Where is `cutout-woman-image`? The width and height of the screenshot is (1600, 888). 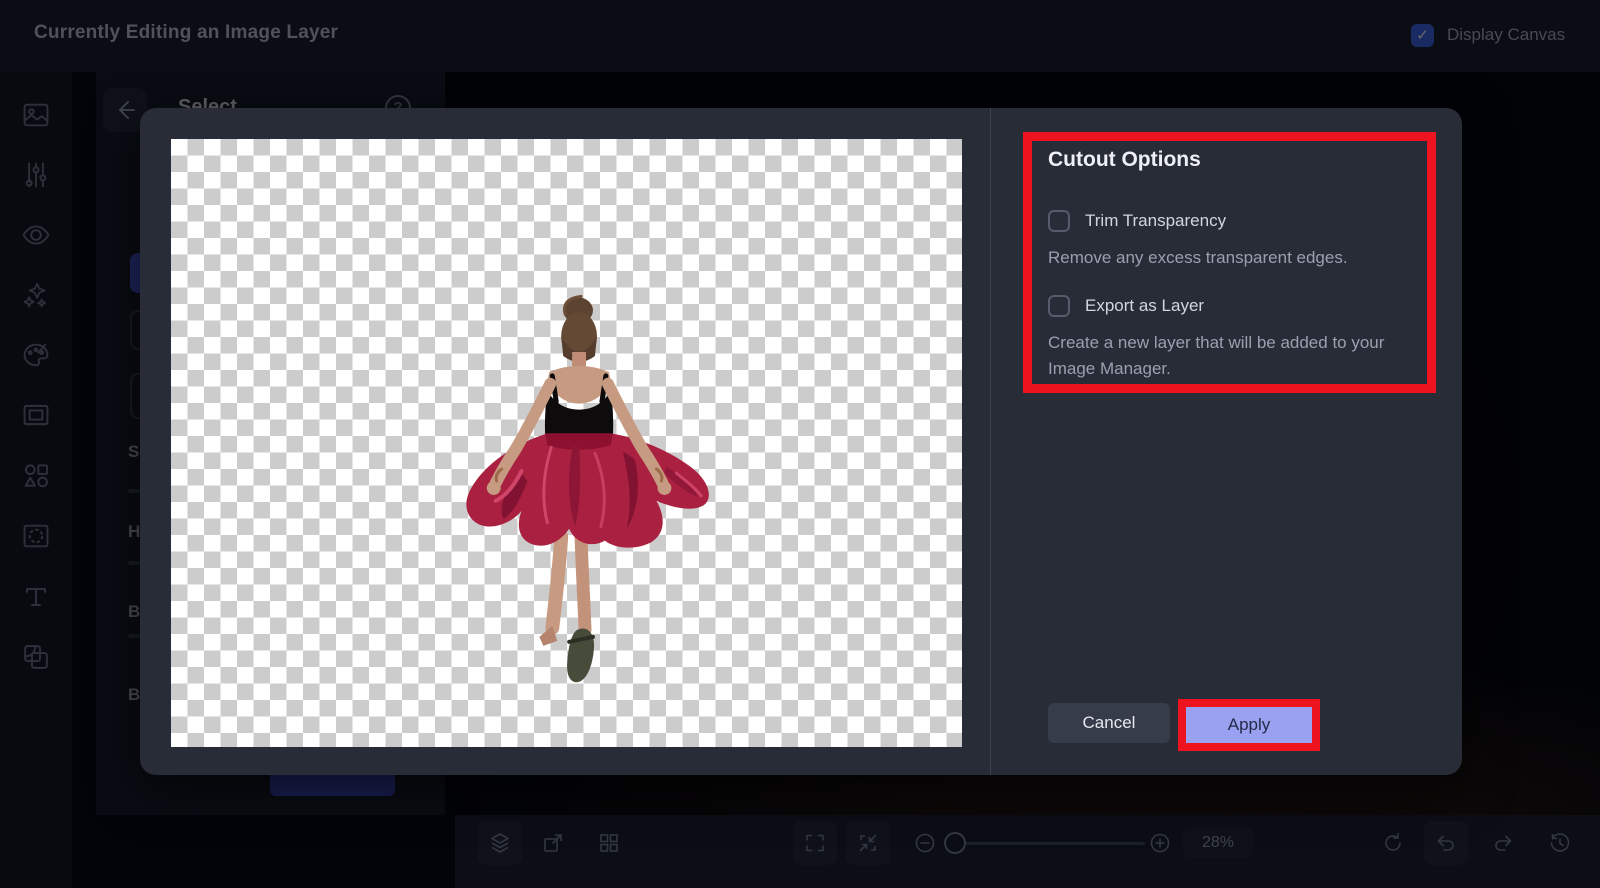 cutout-woman-image is located at coordinates (587, 488).